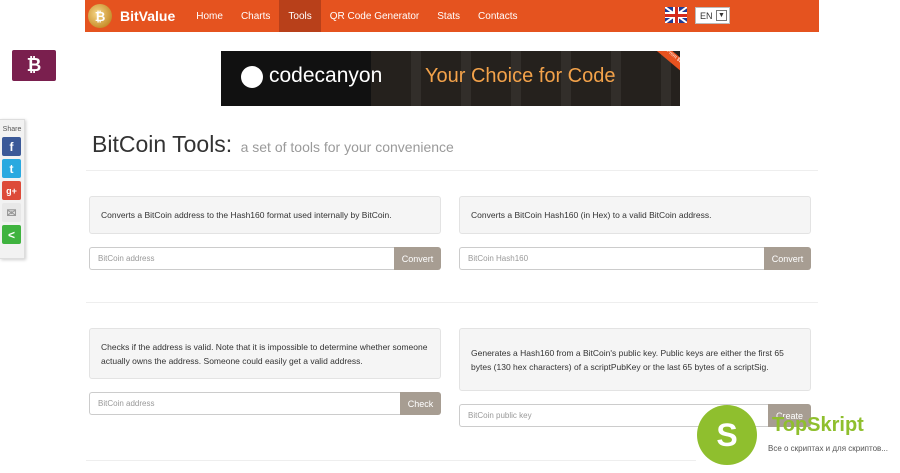 This screenshot has width=900, height=473. What do you see at coordinates (11, 168) in the screenshot?
I see `twitter-icon: t` at bounding box center [11, 168].